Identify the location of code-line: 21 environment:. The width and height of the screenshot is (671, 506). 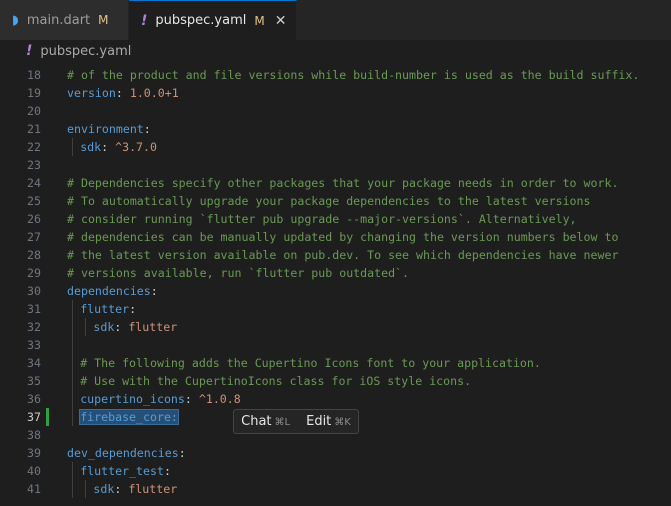
(335, 129).